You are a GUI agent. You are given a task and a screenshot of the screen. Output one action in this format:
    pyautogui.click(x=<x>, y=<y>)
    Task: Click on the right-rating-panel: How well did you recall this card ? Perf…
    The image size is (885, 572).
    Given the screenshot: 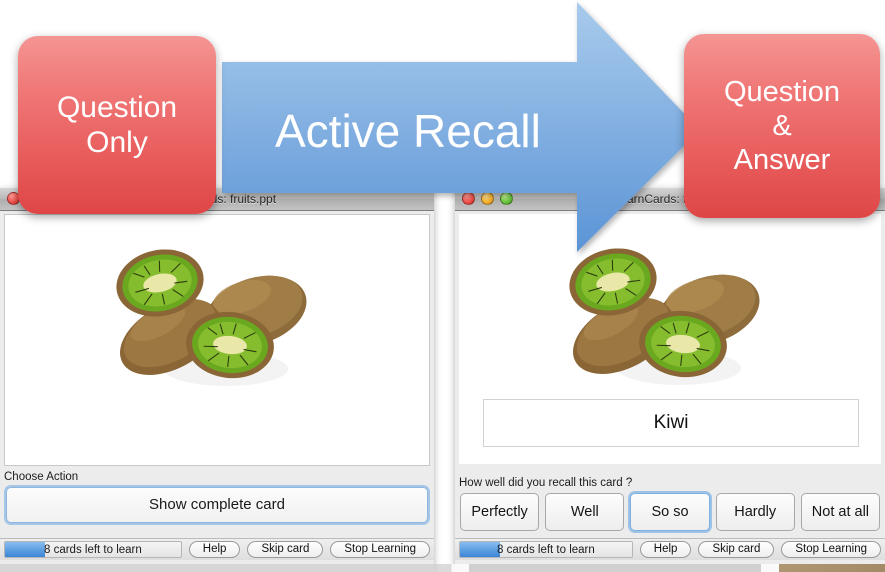 What is the action you would take?
    pyautogui.click(x=670, y=505)
    